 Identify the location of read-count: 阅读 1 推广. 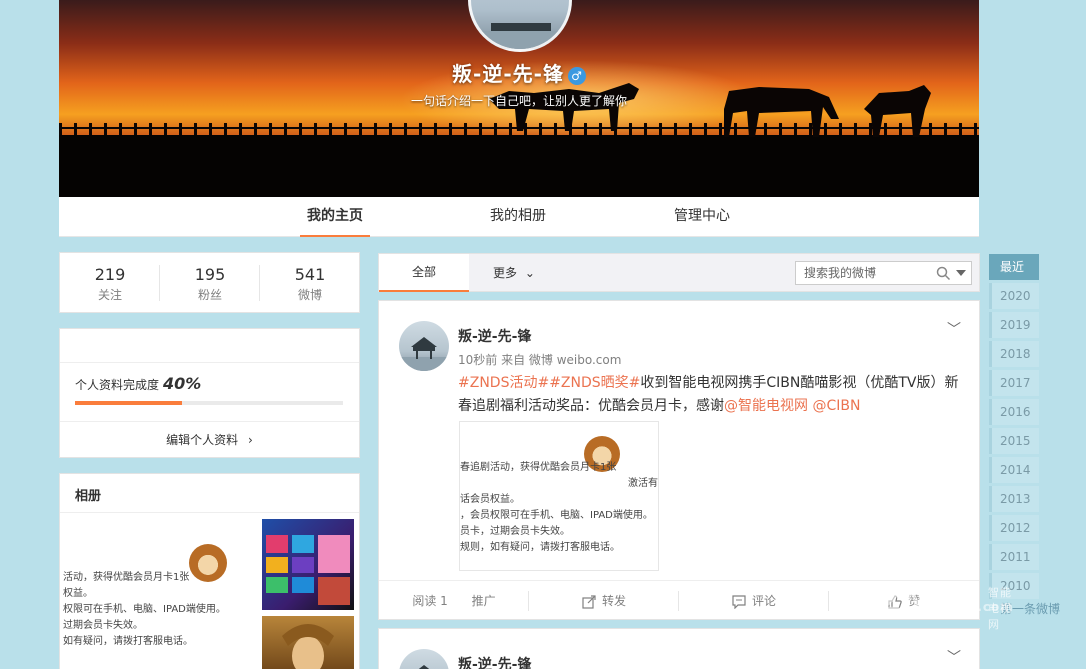
(454, 601).